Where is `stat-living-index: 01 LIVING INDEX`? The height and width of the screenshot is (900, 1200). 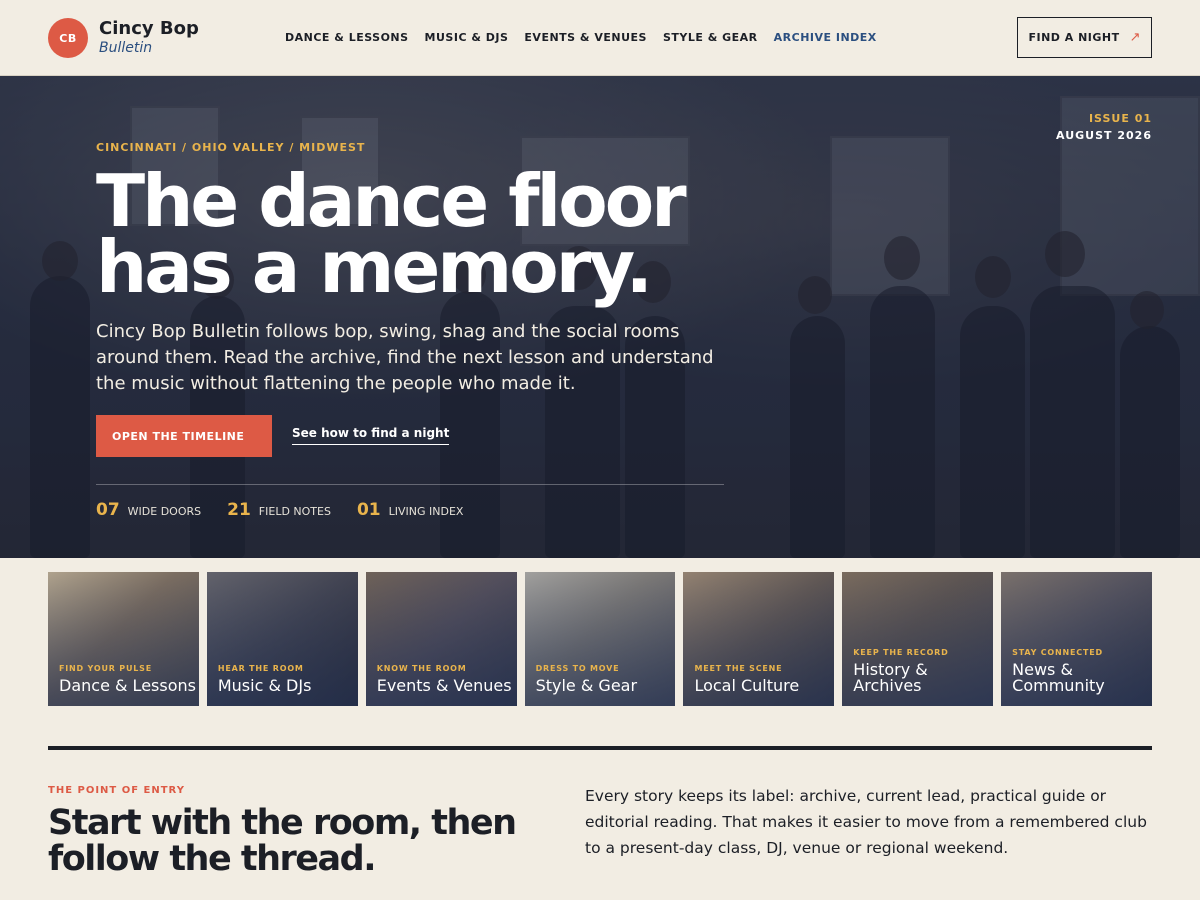
stat-living-index: 01 LIVING INDEX is located at coordinates (410, 510).